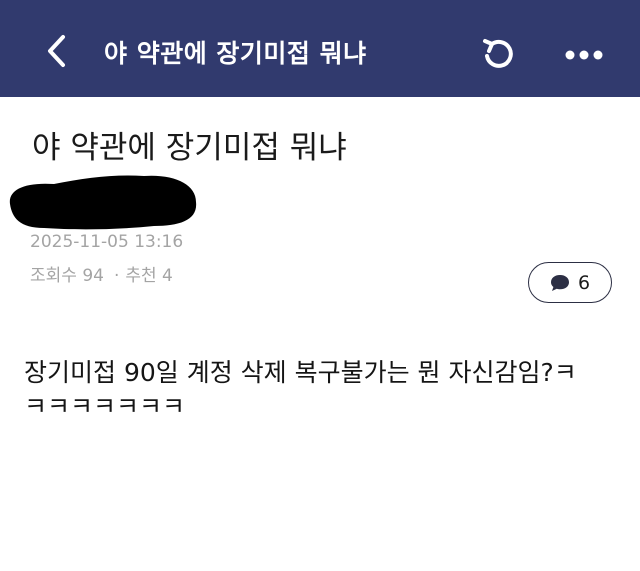 Image resolution: width=640 pixels, height=571 pixels. What do you see at coordinates (570, 282) in the screenshot?
I see `comment-count-button: 6` at bounding box center [570, 282].